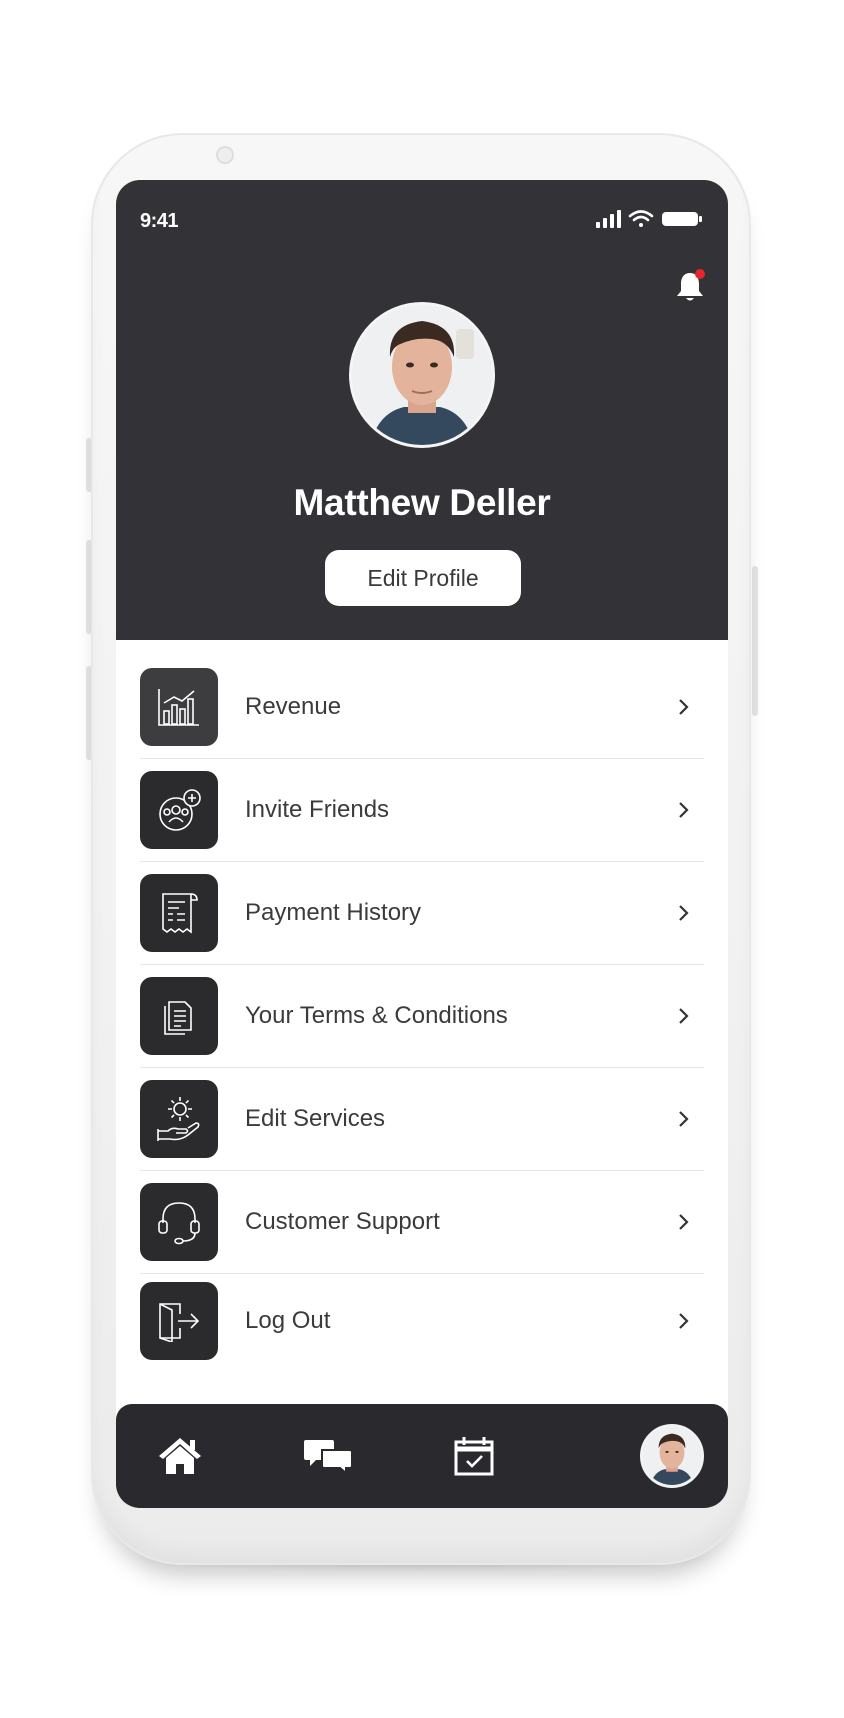 The height and width of the screenshot is (1718, 844). What do you see at coordinates (608, 219) in the screenshot?
I see `signal-icon` at bounding box center [608, 219].